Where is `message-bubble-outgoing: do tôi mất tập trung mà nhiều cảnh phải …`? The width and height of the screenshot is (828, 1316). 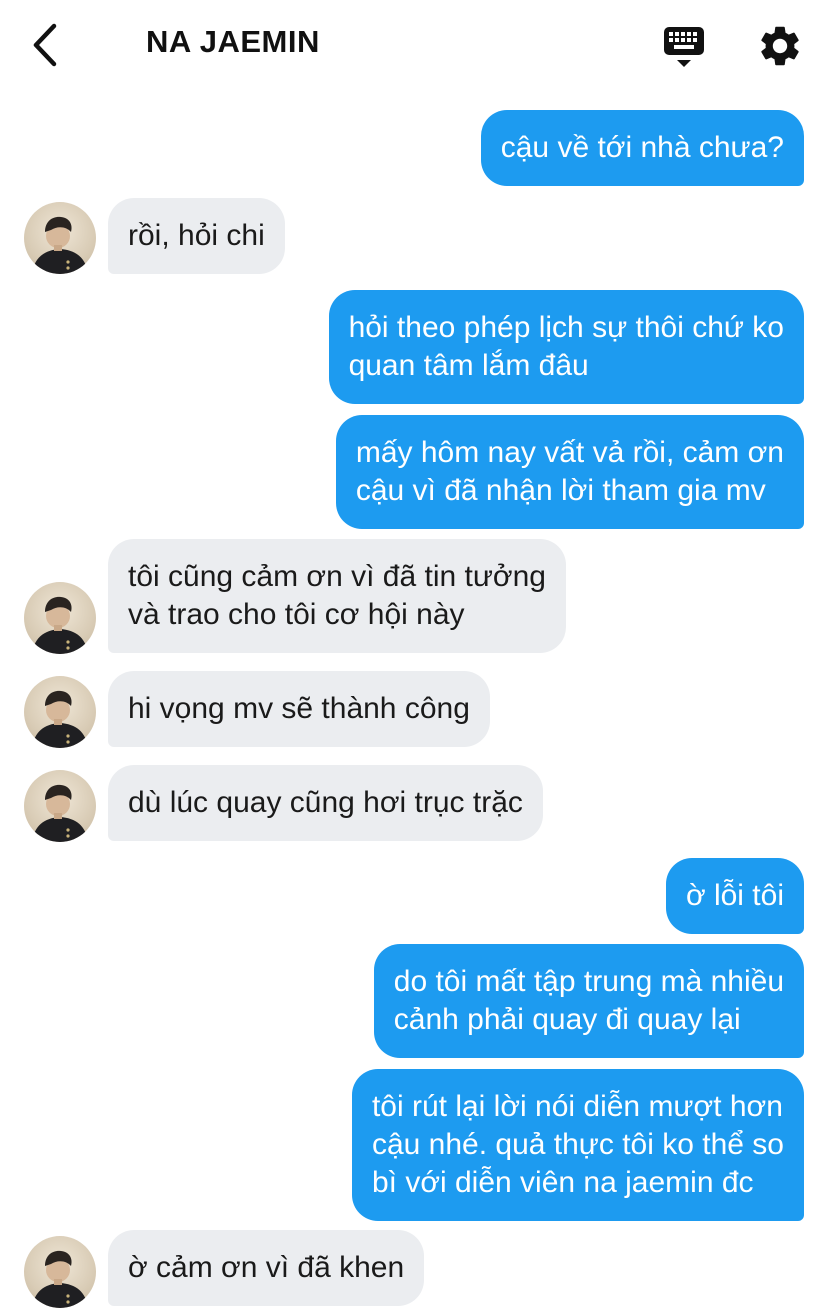
message-bubble-outgoing: do tôi mất tập trung mà nhiều cảnh phải … is located at coordinates (588, 1001).